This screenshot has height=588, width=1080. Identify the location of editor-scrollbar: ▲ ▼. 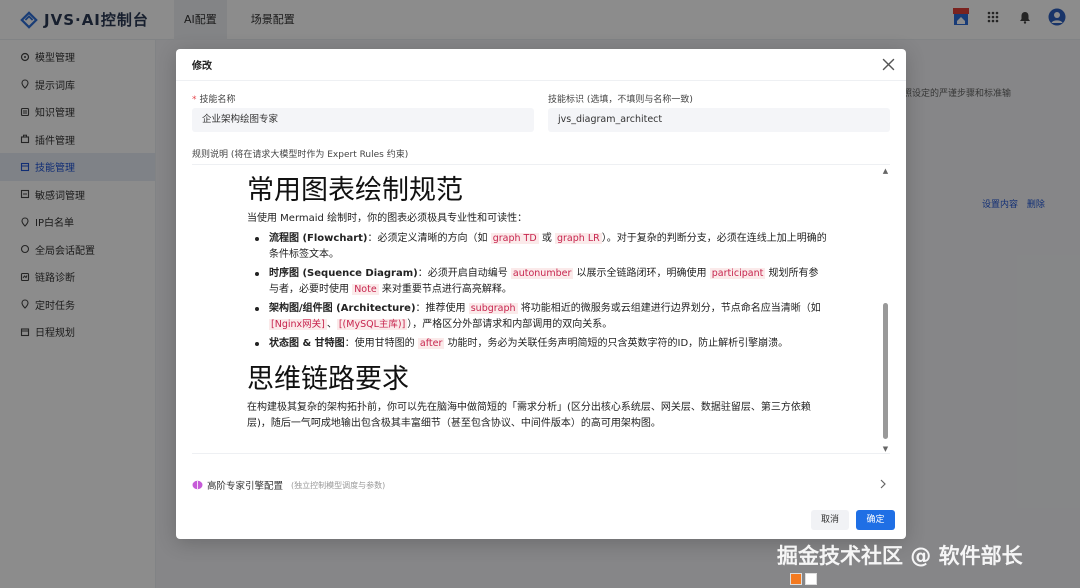
(885, 310).